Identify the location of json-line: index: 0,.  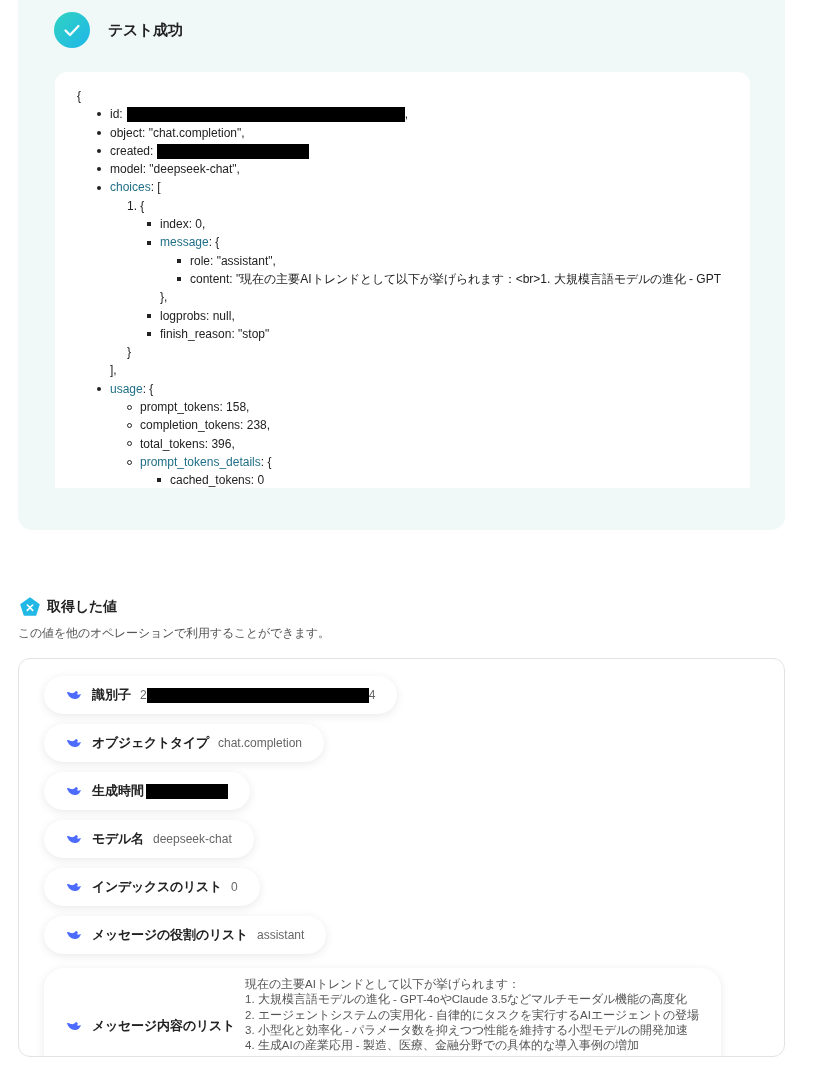
(183, 225).